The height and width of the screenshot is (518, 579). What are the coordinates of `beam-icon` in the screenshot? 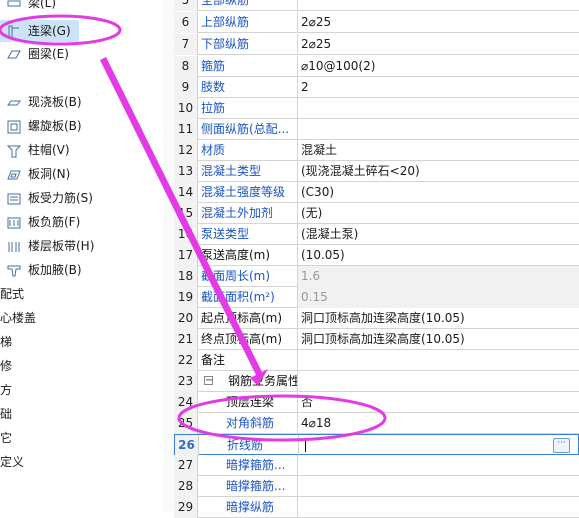 It's located at (14, 3).